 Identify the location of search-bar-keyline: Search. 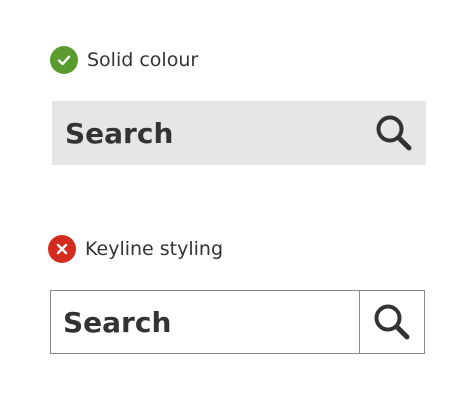
(237, 322).